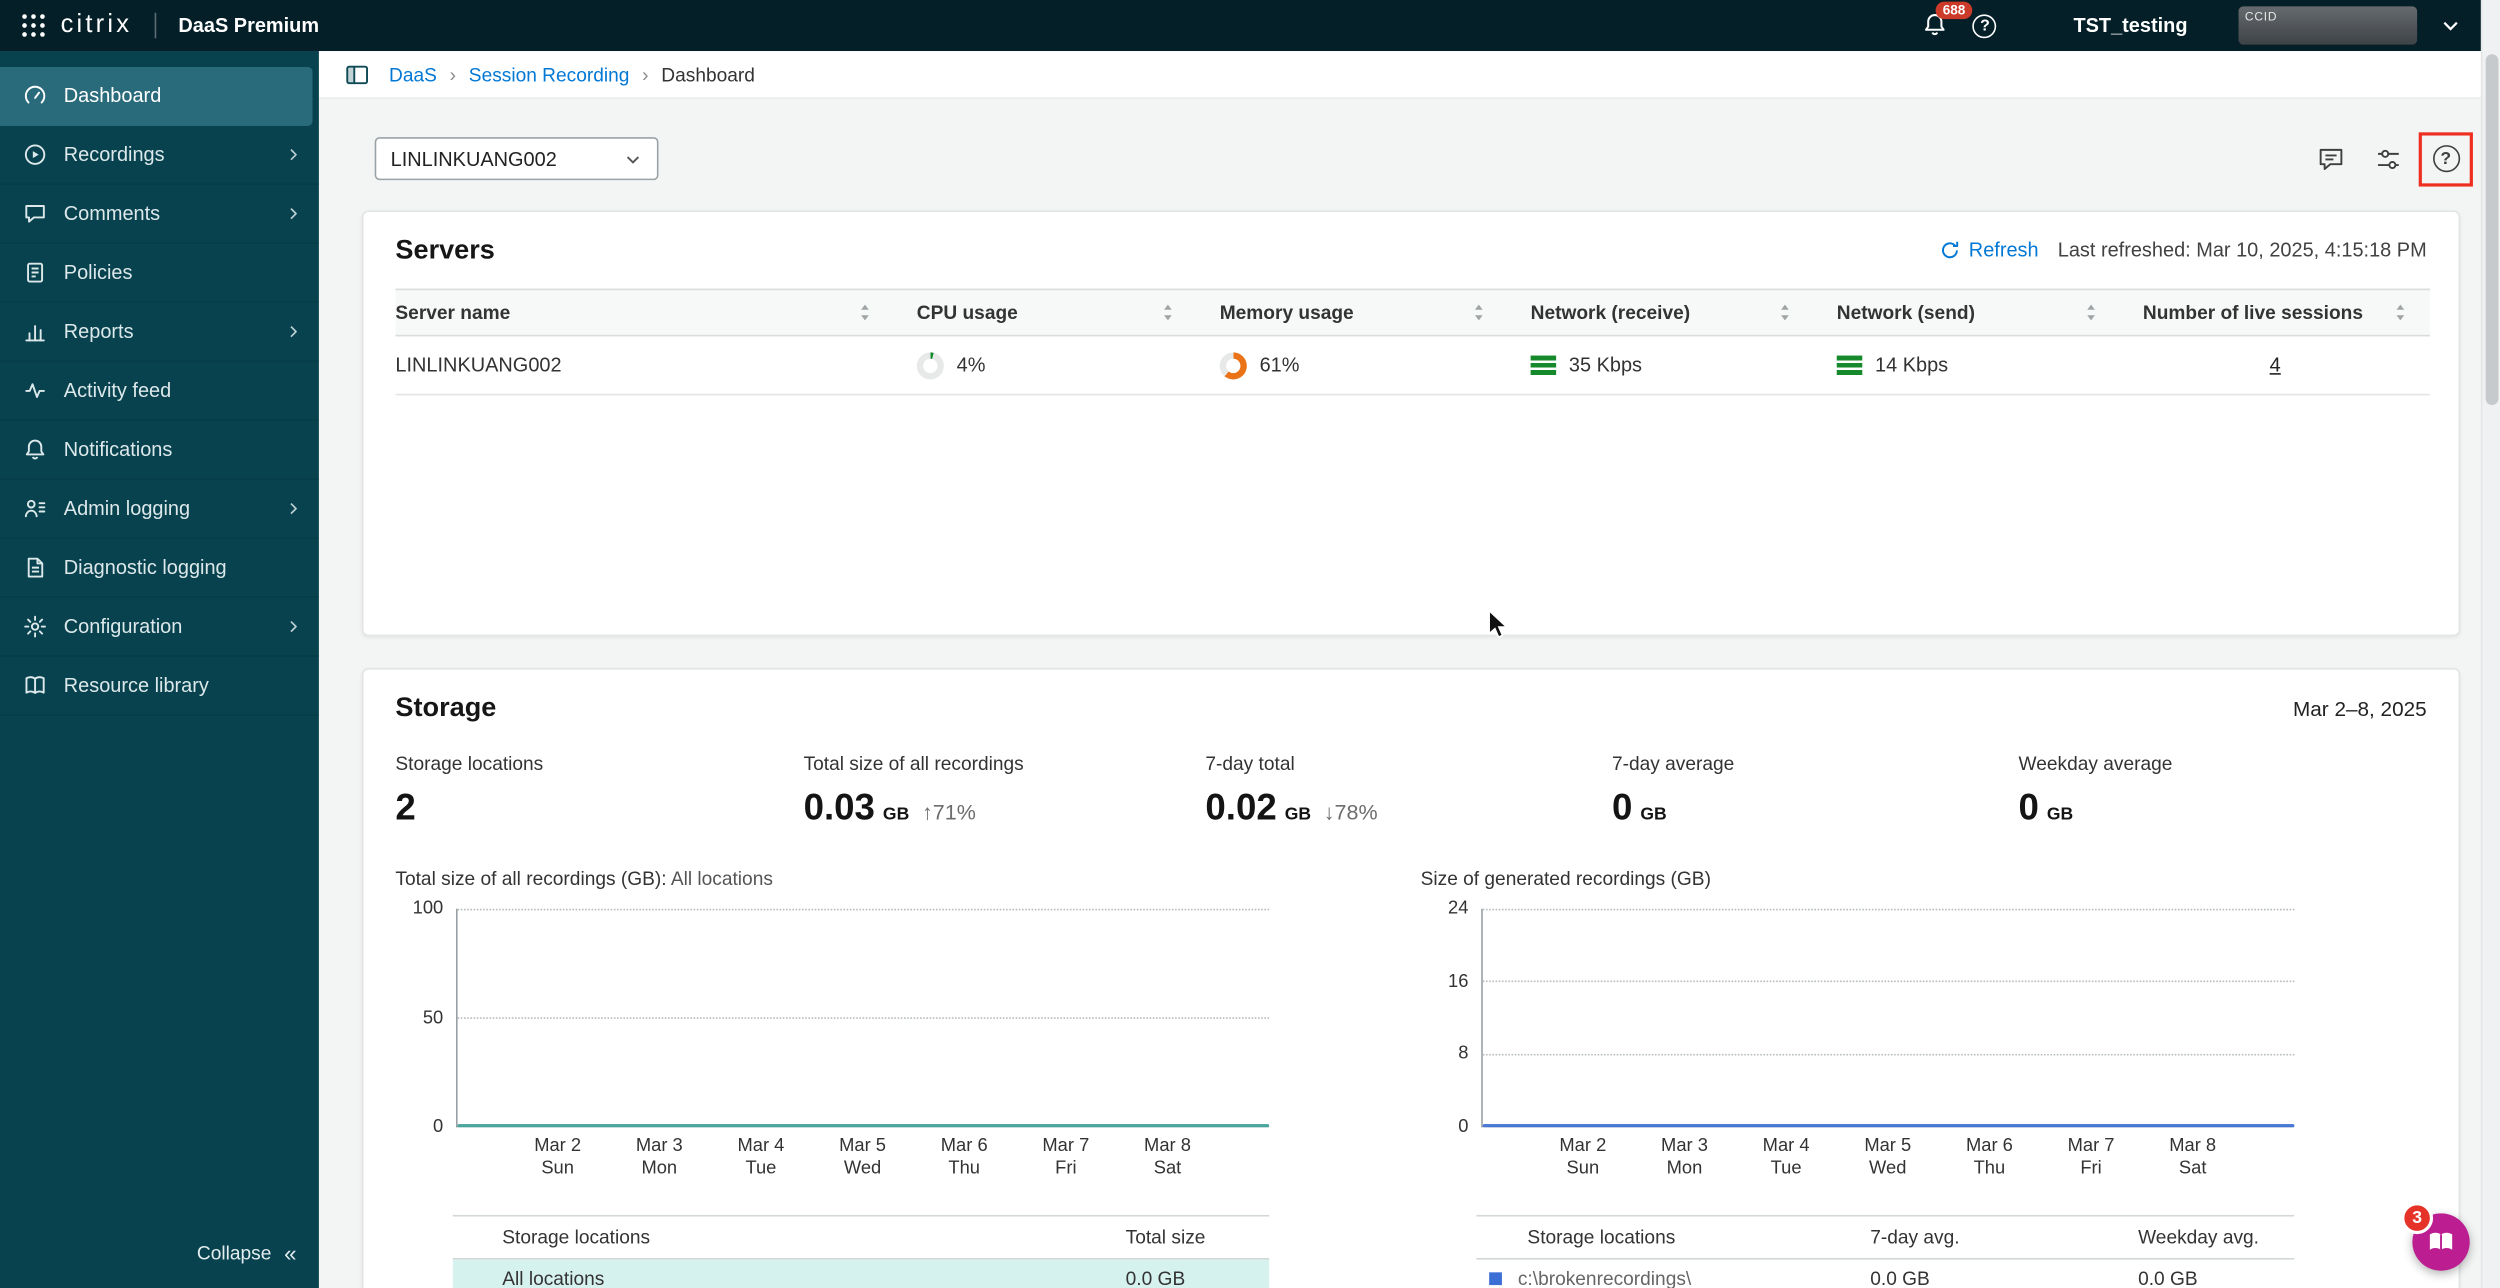 The height and width of the screenshot is (1288, 2500). What do you see at coordinates (1661, 312) in the screenshot?
I see `column-header: Network (receive)` at bounding box center [1661, 312].